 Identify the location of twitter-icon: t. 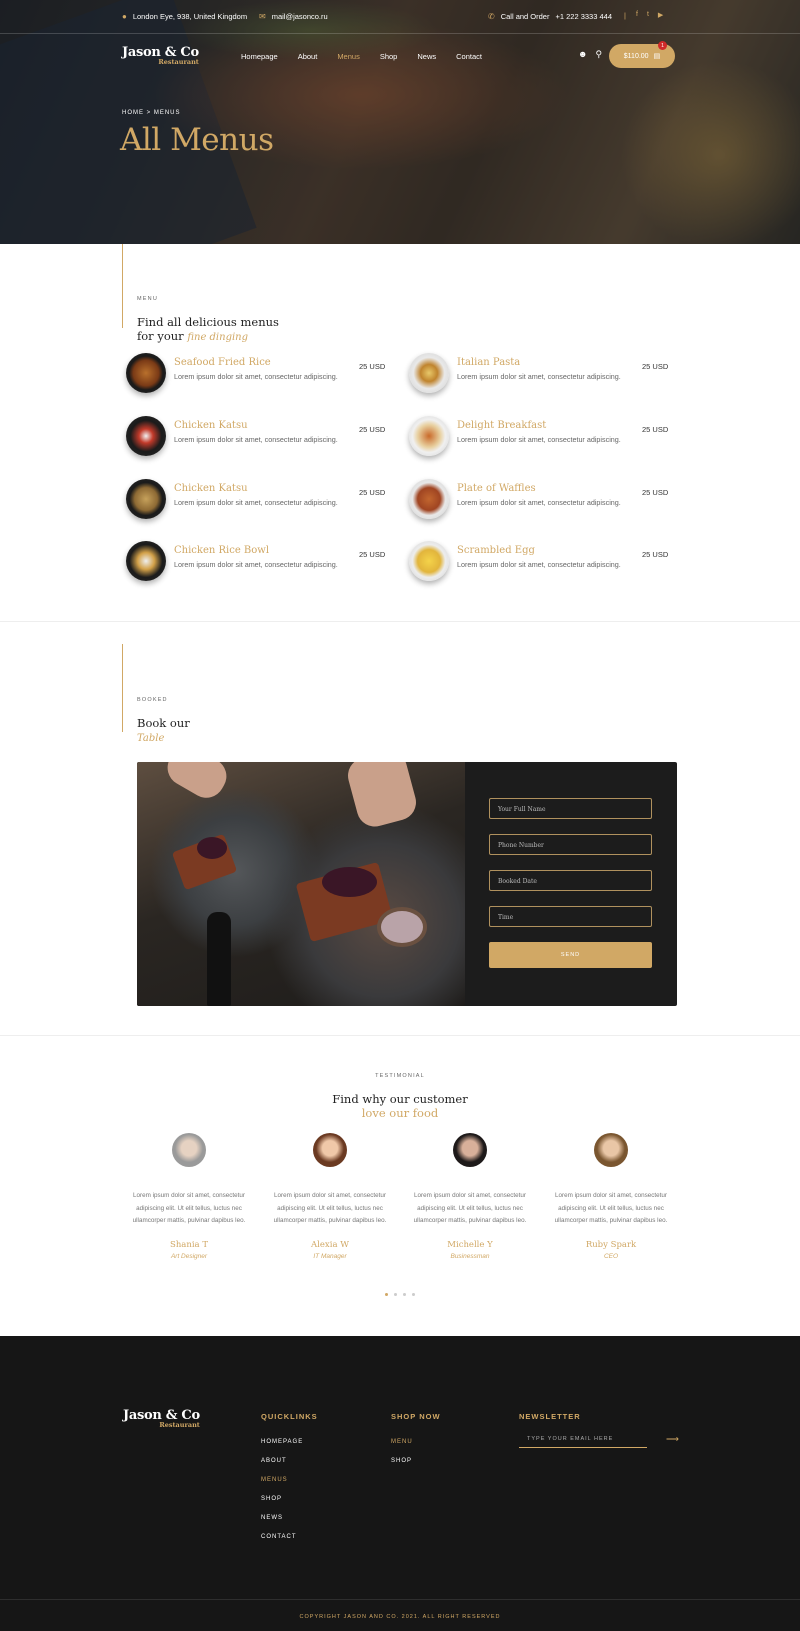
(648, 15).